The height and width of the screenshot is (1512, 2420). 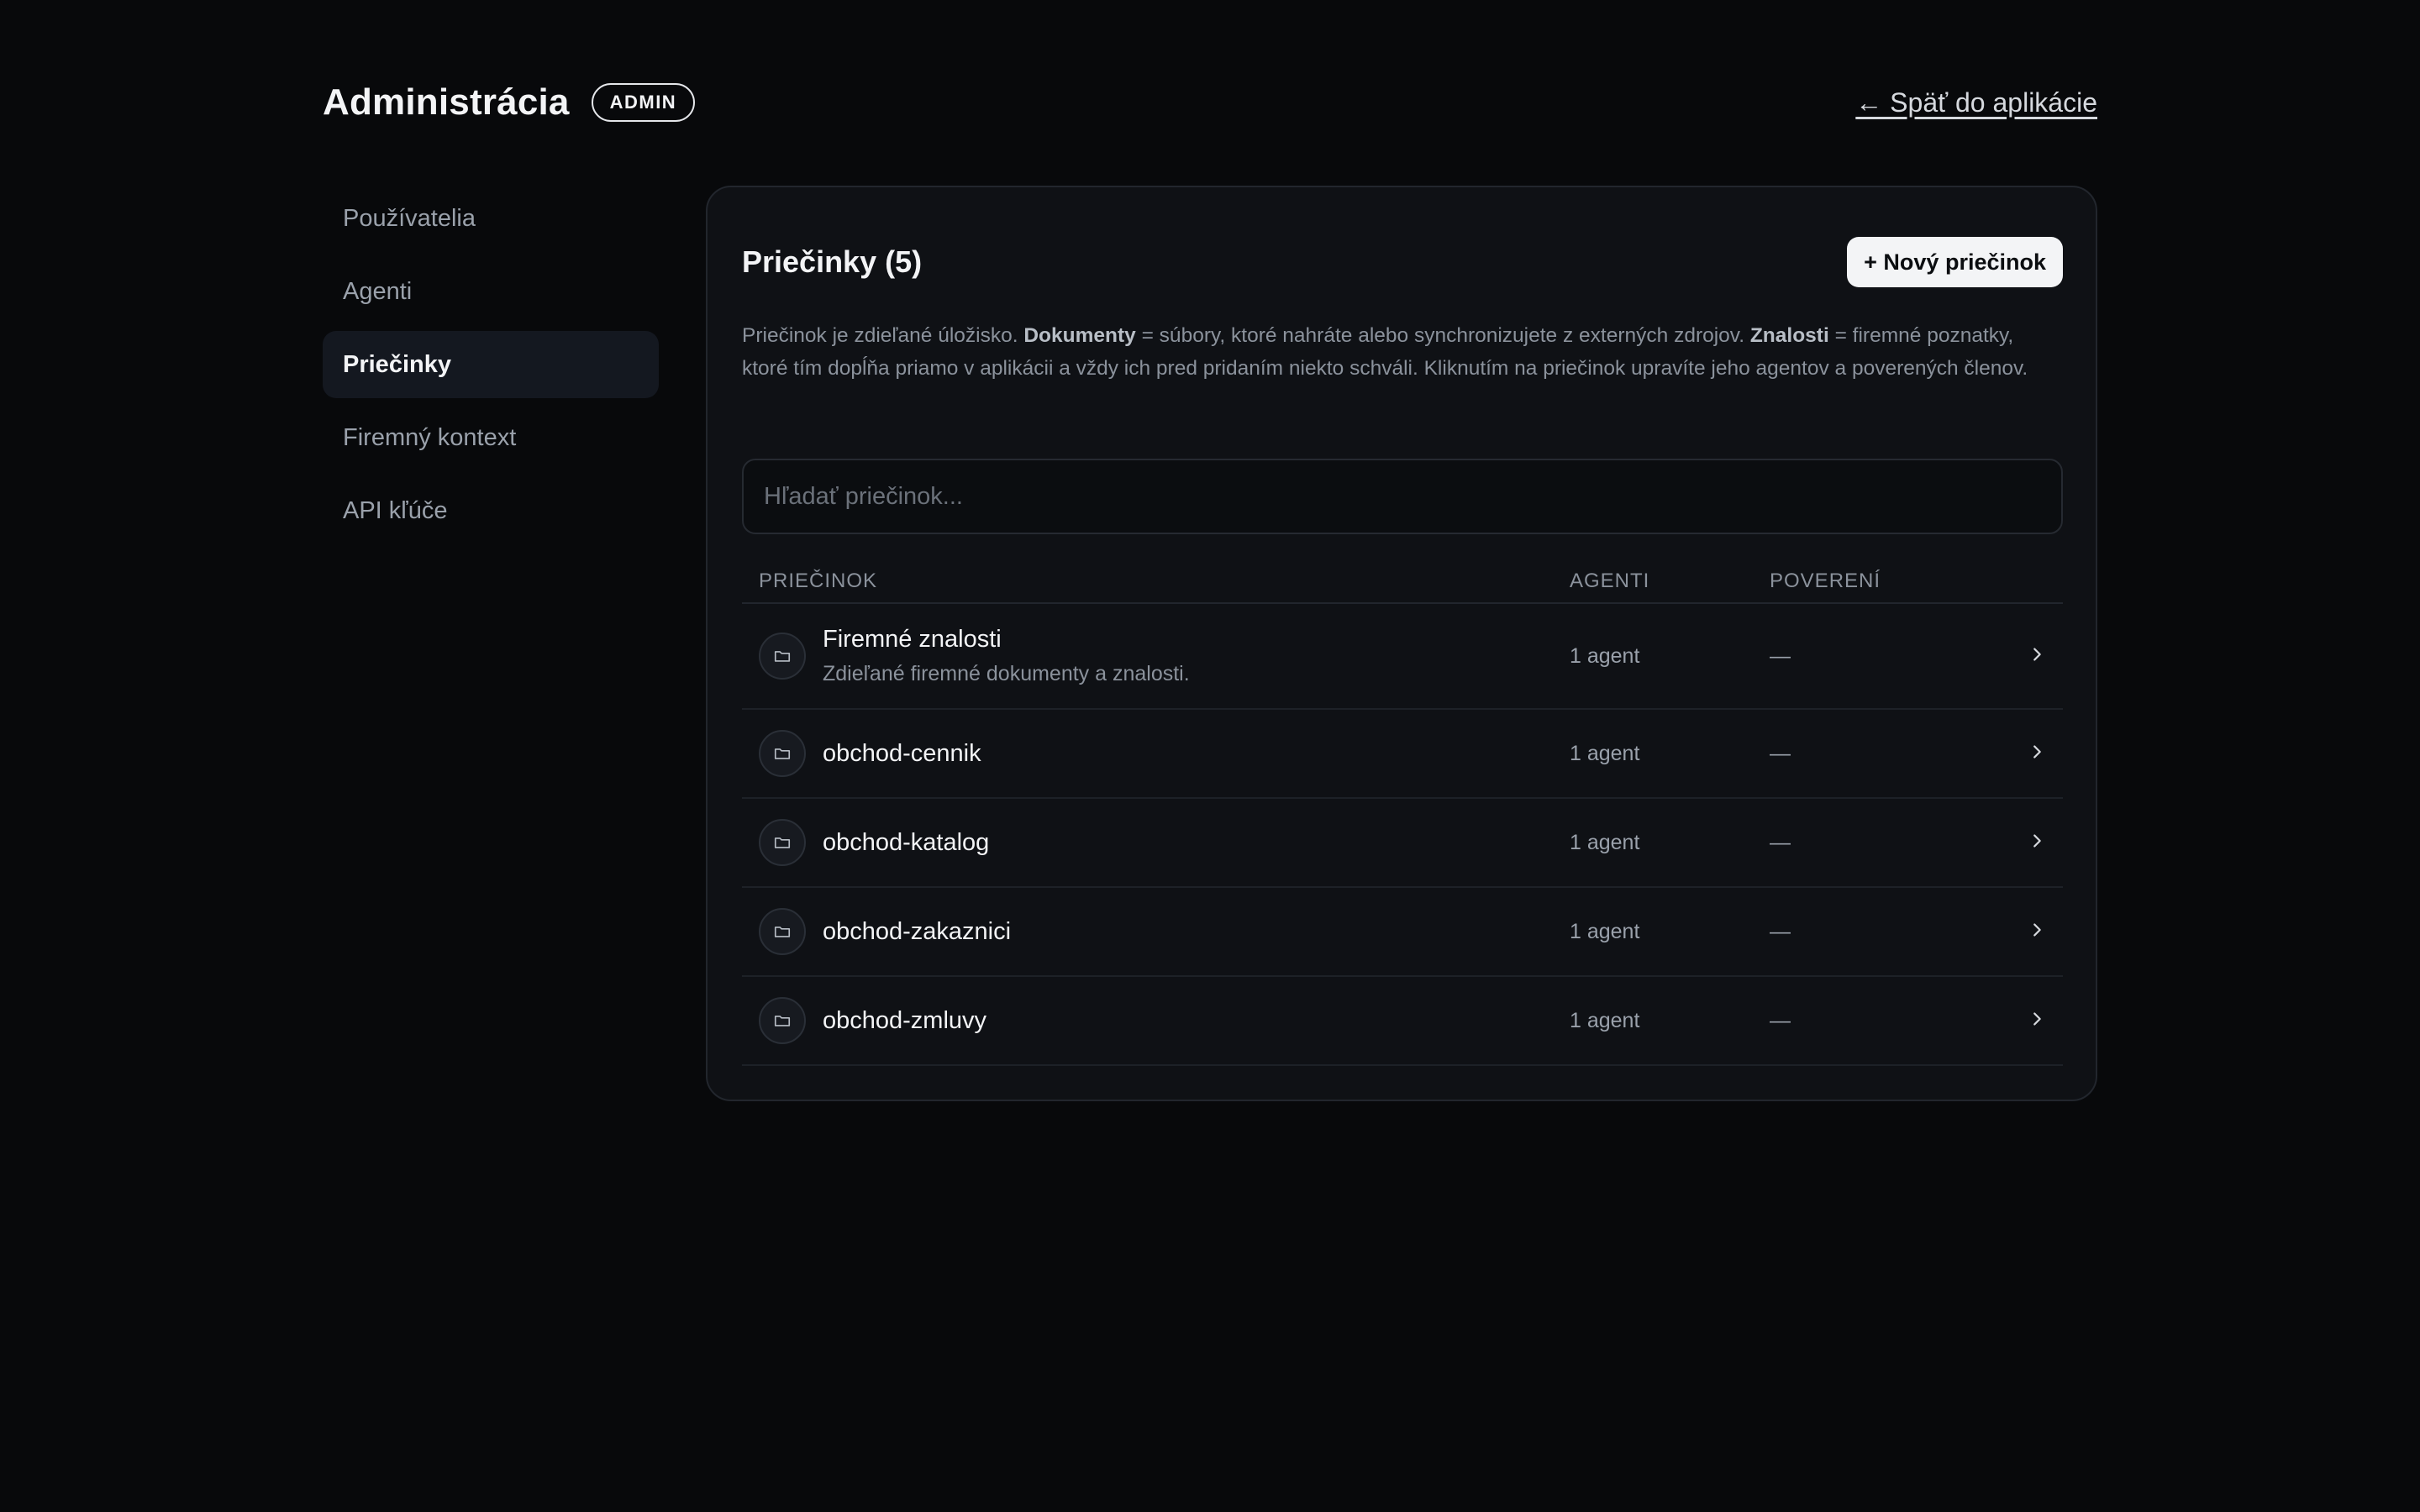 I want to click on folder-name: obchod-cennik, so click(x=902, y=753).